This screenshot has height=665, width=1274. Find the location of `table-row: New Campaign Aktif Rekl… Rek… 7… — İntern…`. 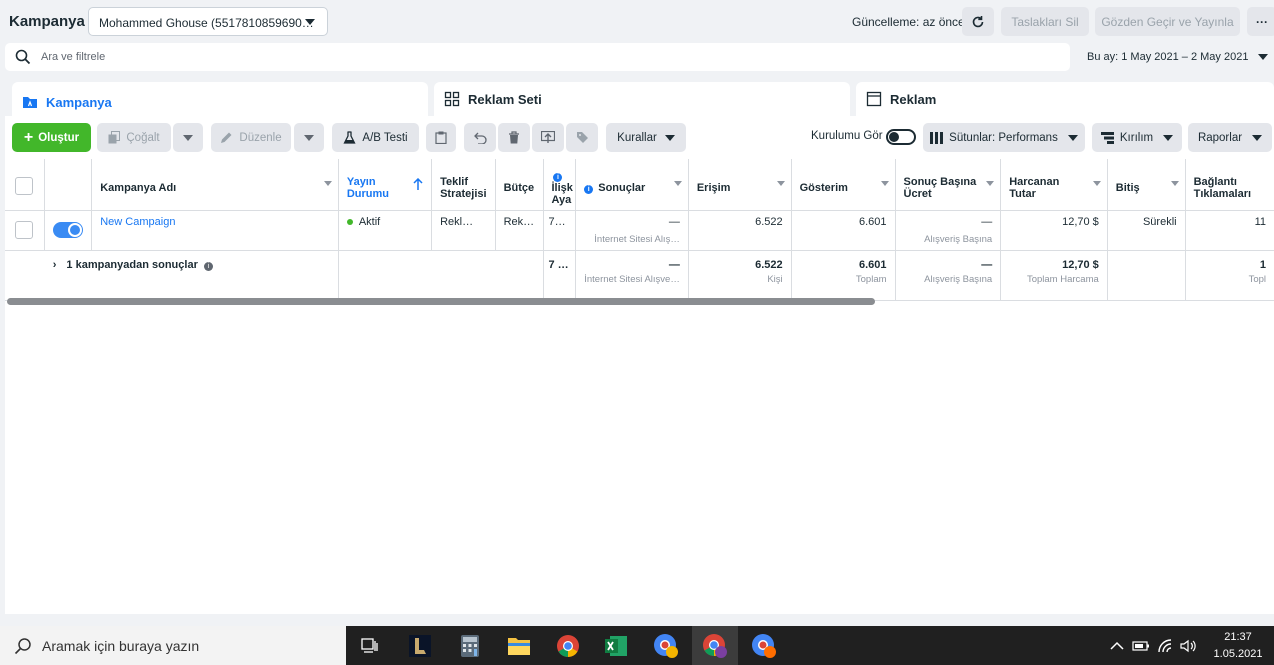

table-row: New Campaign Aktif Rekl… Rek… 7… — İntern… is located at coordinates (639, 230).